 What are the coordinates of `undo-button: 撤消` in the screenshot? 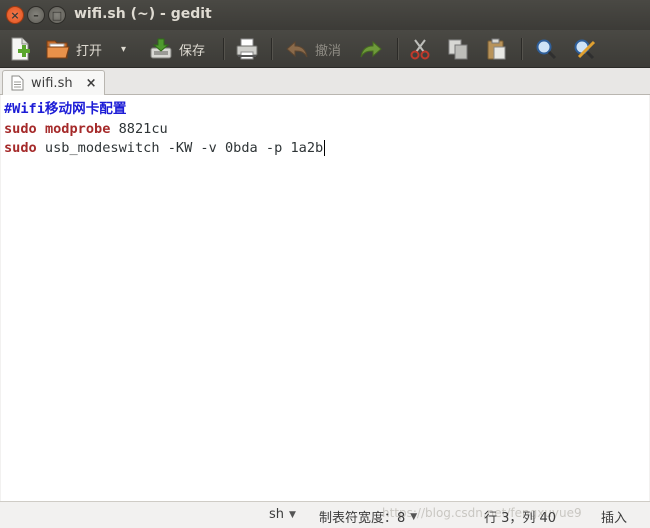 It's located at (313, 49).